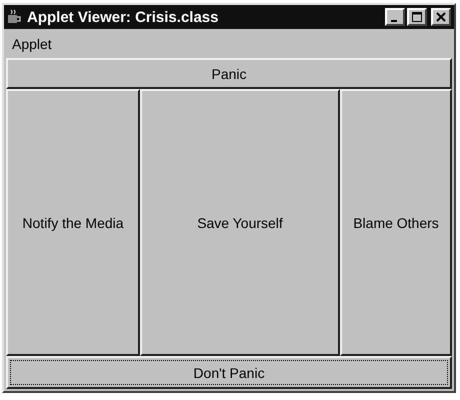  I want to click on button: Don't Panic, so click(229, 372).